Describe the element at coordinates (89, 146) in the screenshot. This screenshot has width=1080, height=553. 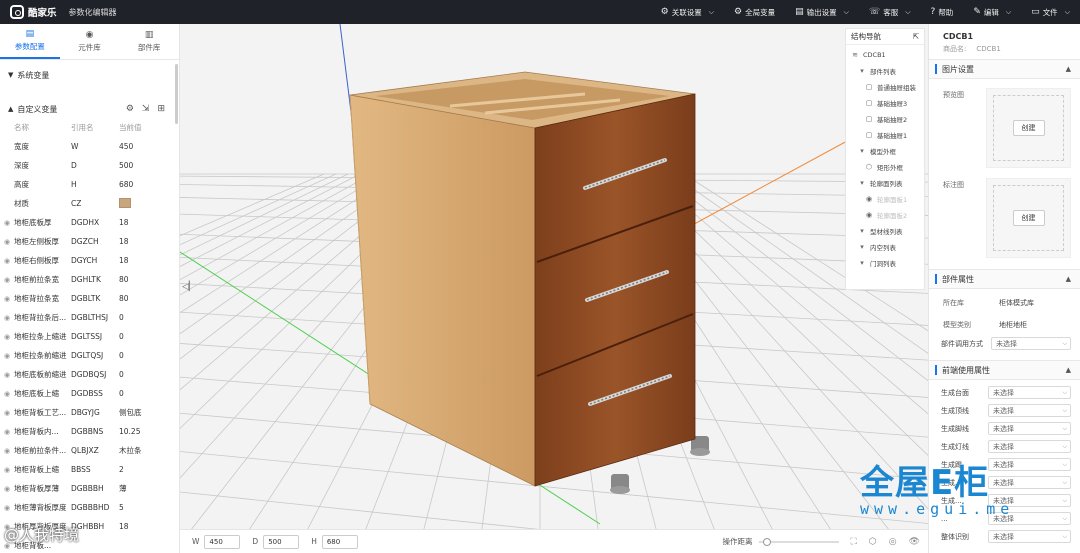
I see `var-row: 宽度 W 450` at that location.